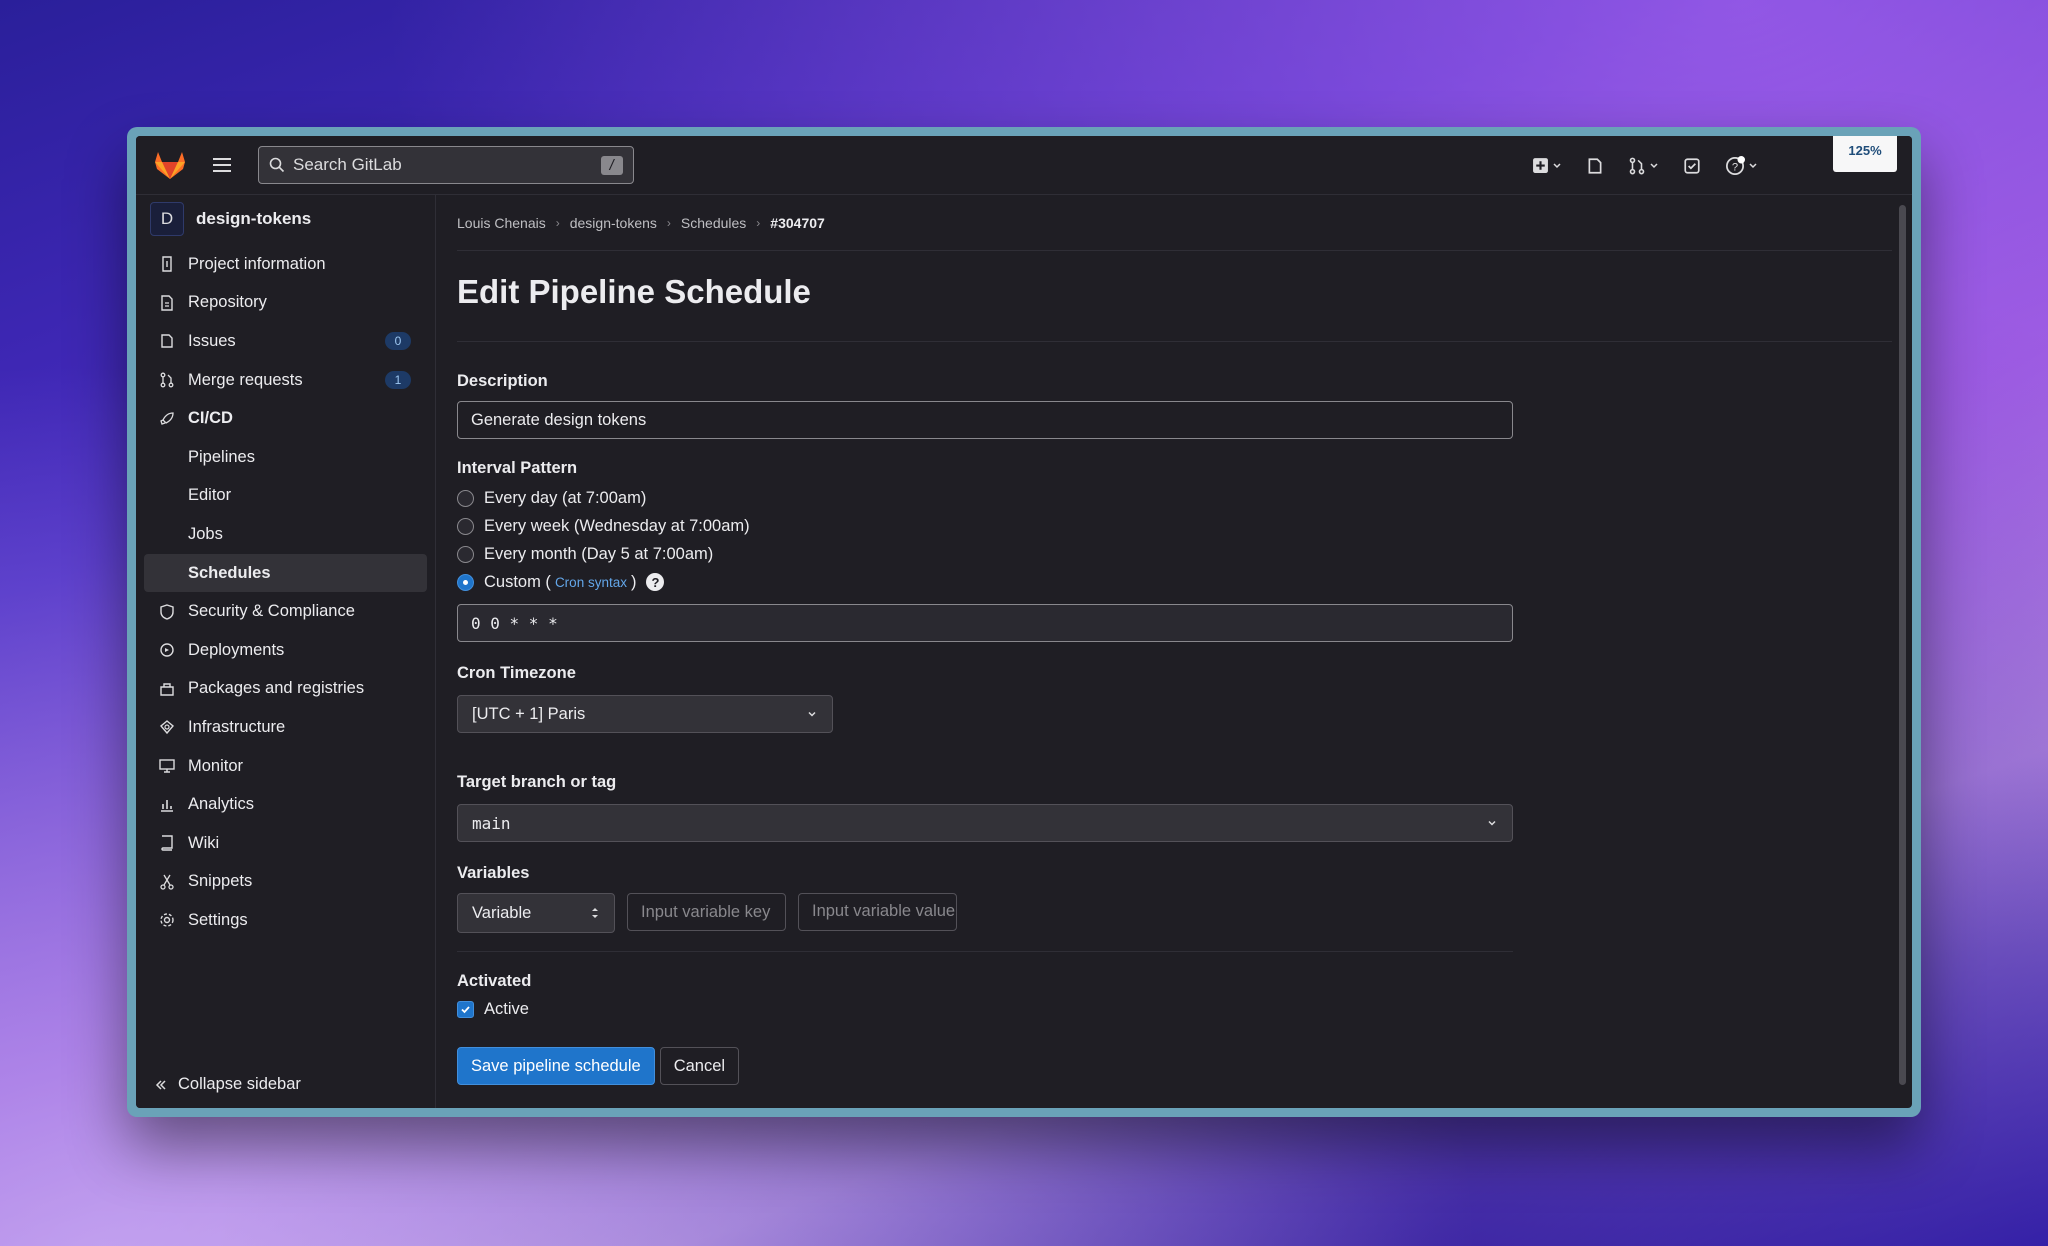  I want to click on active-checkbox-row: Active, so click(1184, 1009).